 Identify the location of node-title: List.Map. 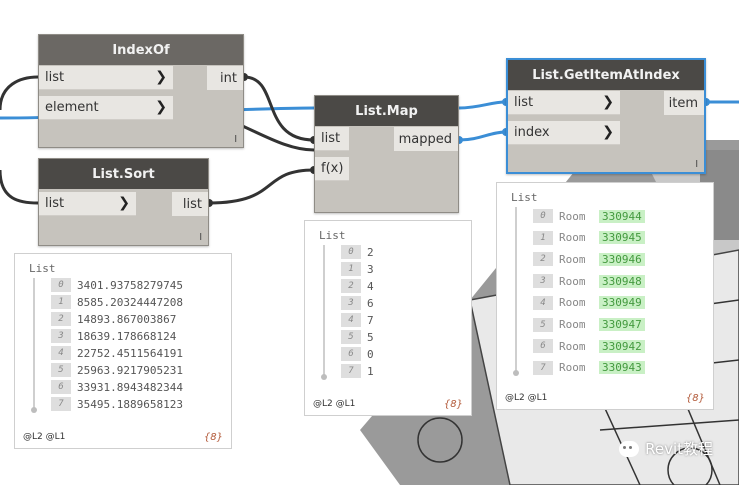
(386, 111).